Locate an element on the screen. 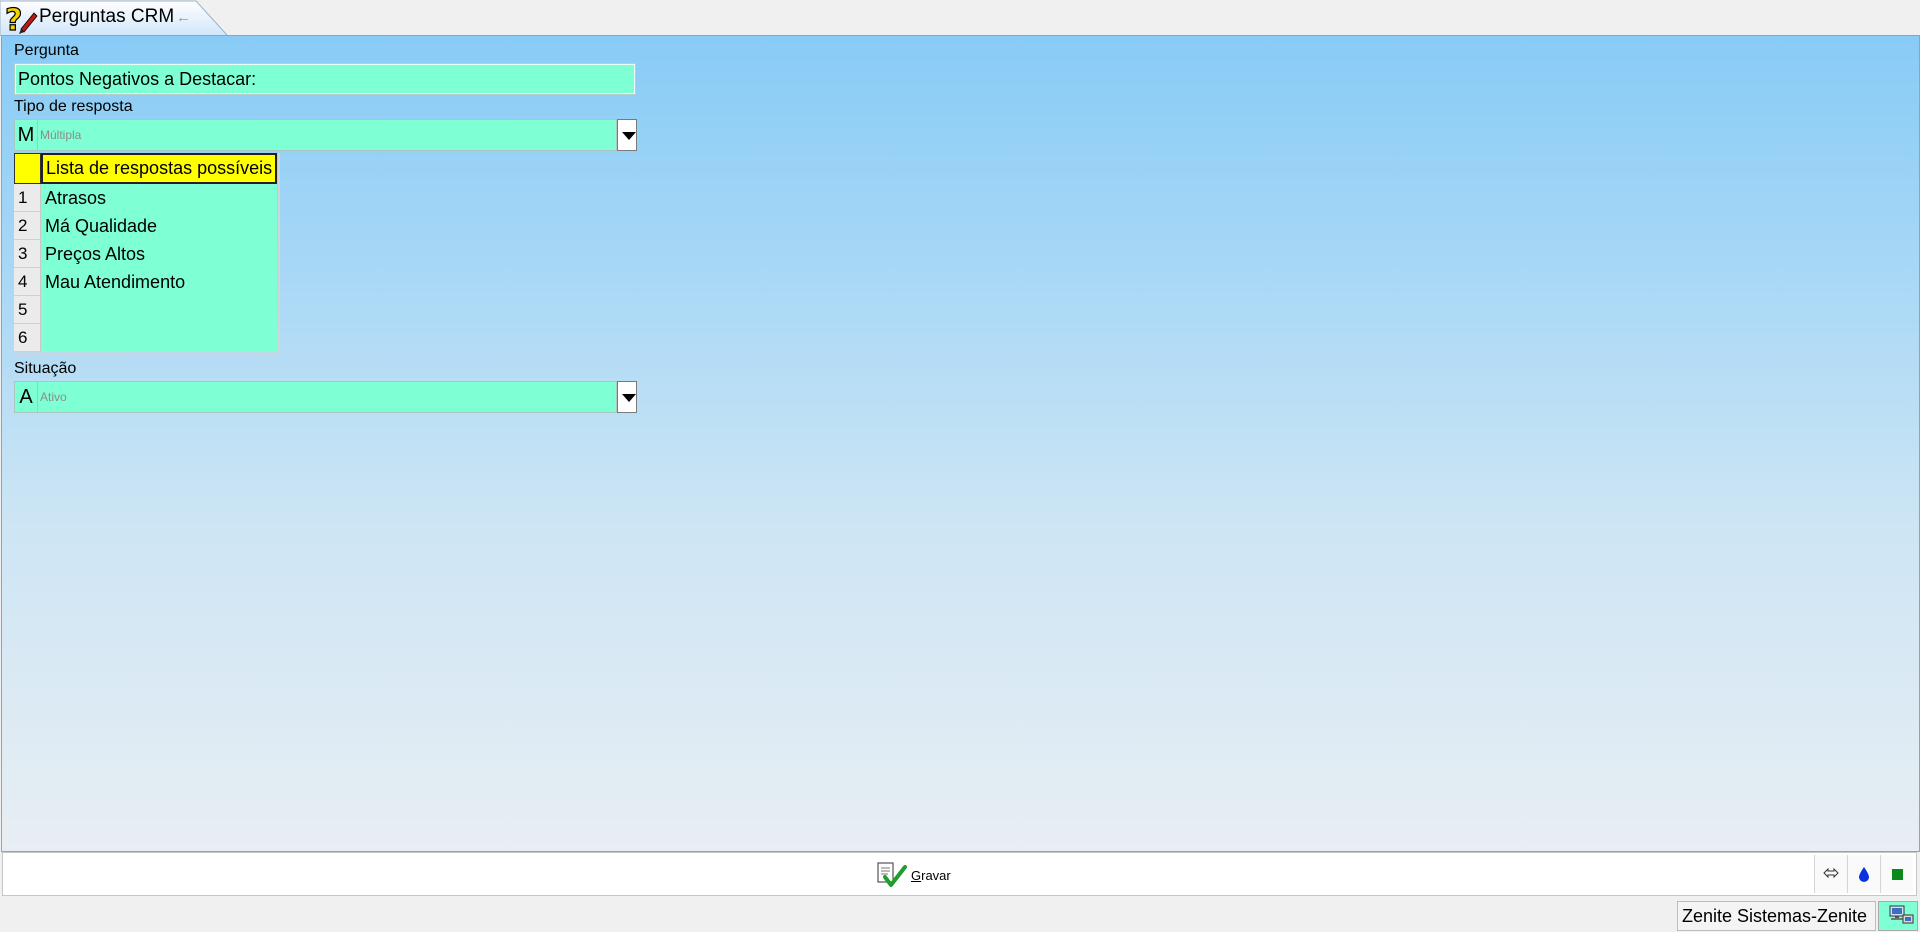 Image resolution: width=1920 pixels, height=932 pixels. swap-arrows-button is located at coordinates (1830, 874).